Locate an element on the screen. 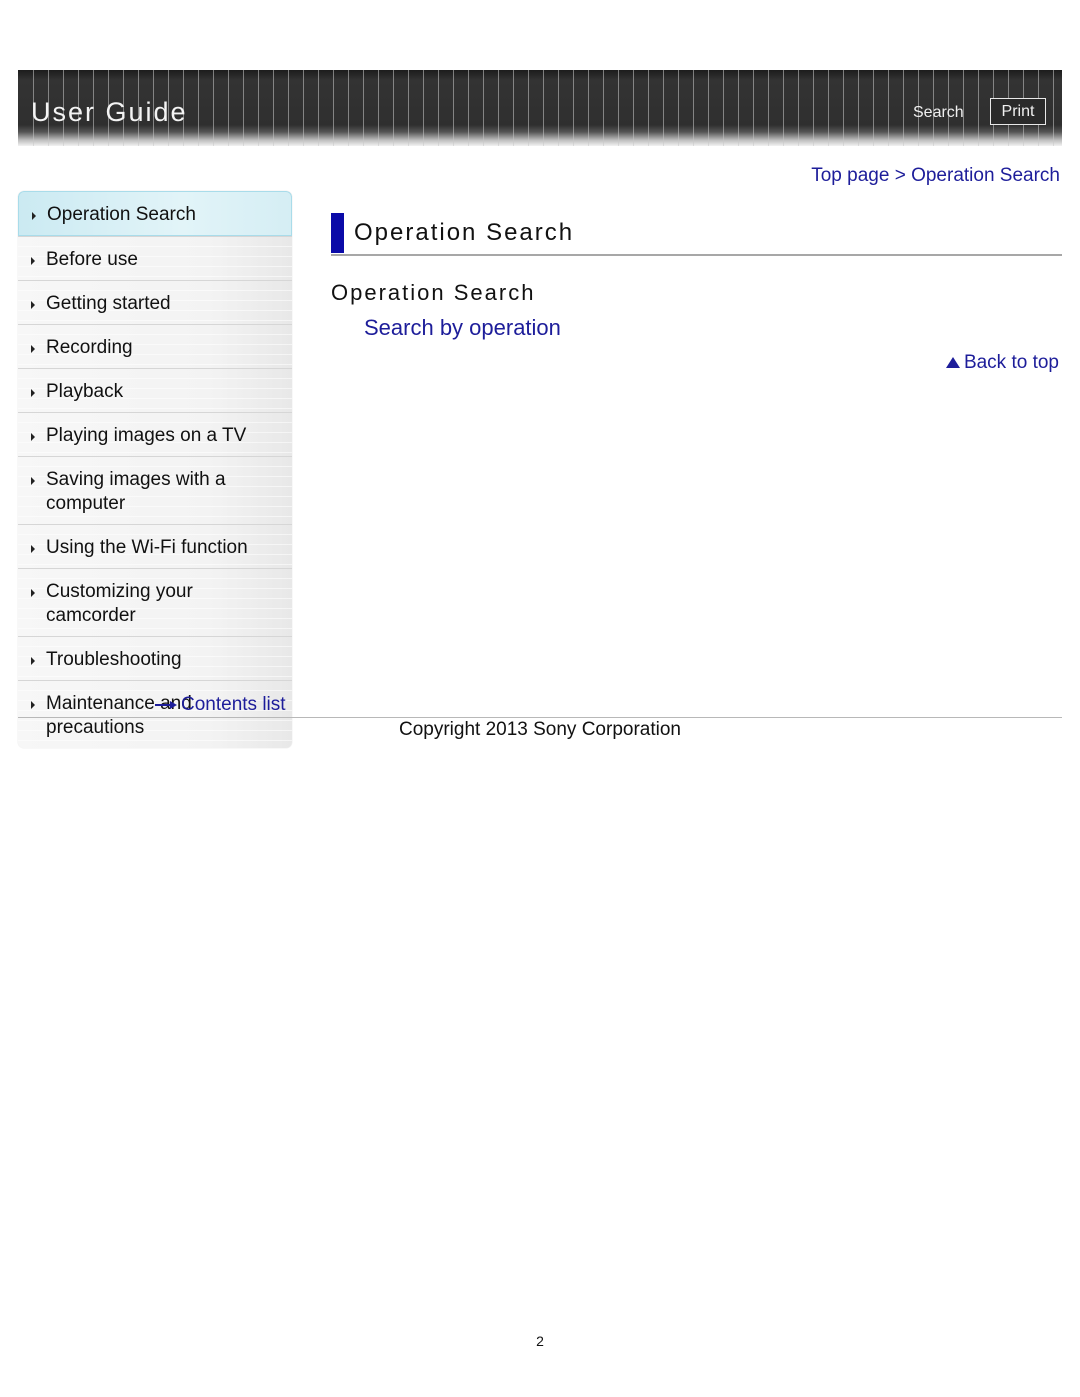 Image resolution: width=1080 pixels, height=1397 pixels. back-to-top-link: Back to top is located at coordinates (1002, 363).